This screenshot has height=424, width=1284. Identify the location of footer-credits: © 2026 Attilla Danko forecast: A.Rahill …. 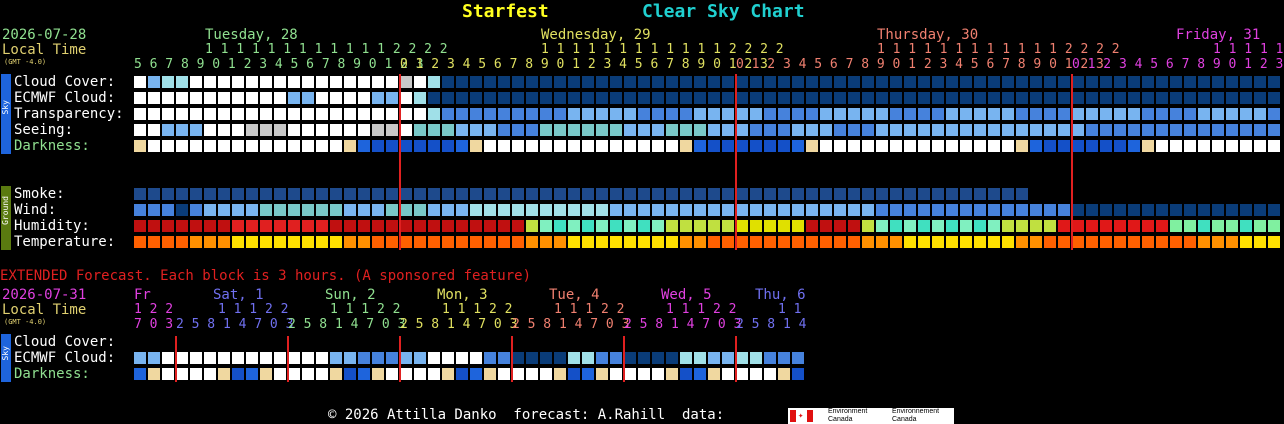
(526, 415).